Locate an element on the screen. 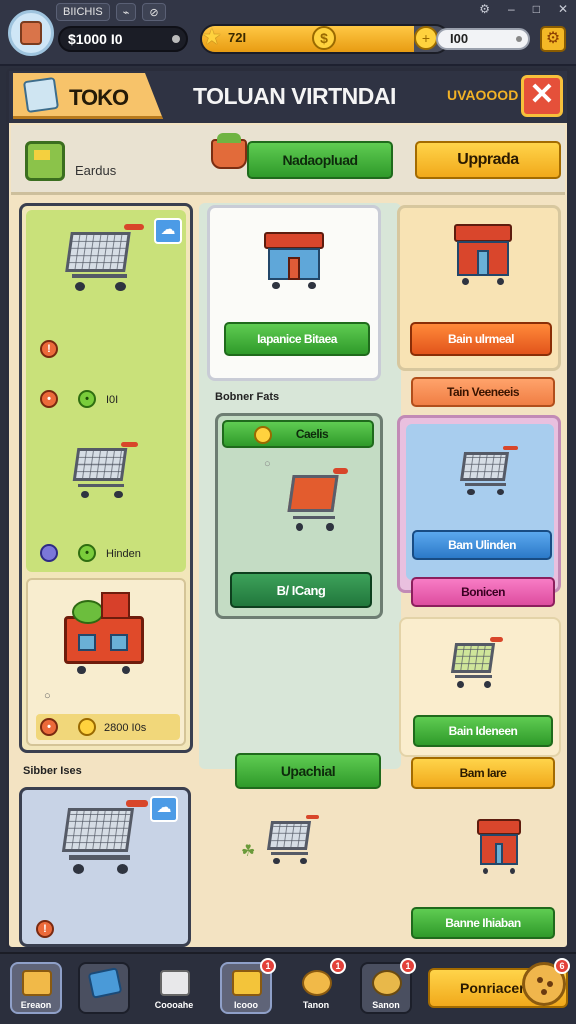 The image size is (576, 1024). cup-icon is located at coordinates (175, 983).